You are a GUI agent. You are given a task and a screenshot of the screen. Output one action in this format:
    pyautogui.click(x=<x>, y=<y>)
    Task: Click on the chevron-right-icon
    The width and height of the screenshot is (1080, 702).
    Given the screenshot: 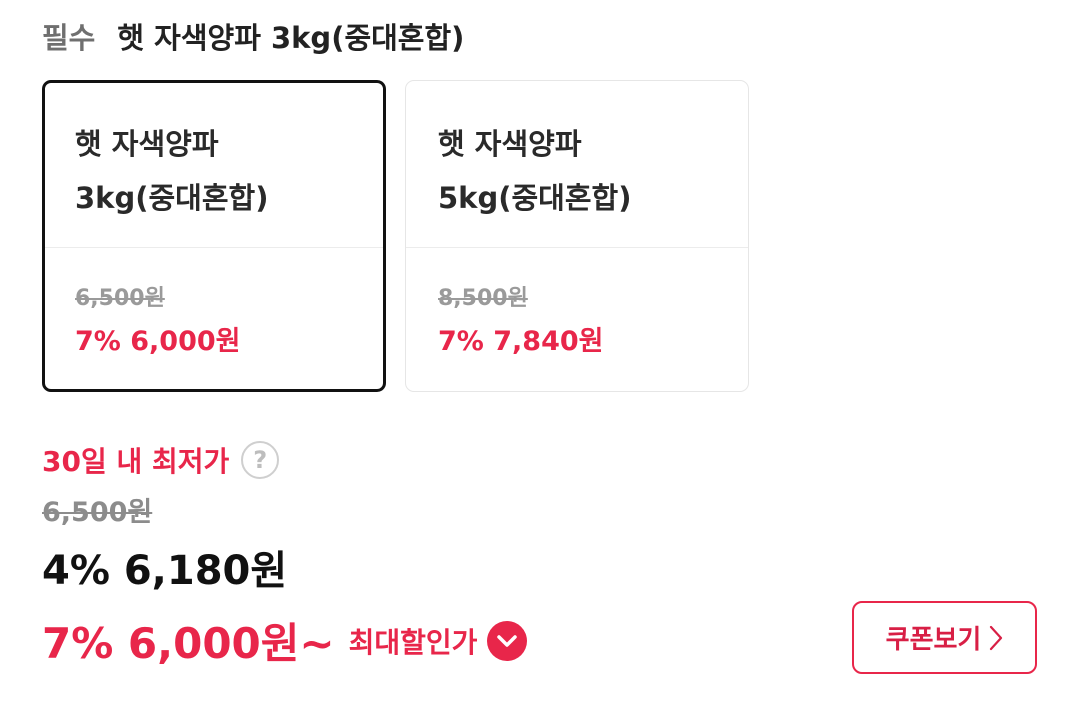 What is the action you would take?
    pyautogui.click(x=996, y=638)
    